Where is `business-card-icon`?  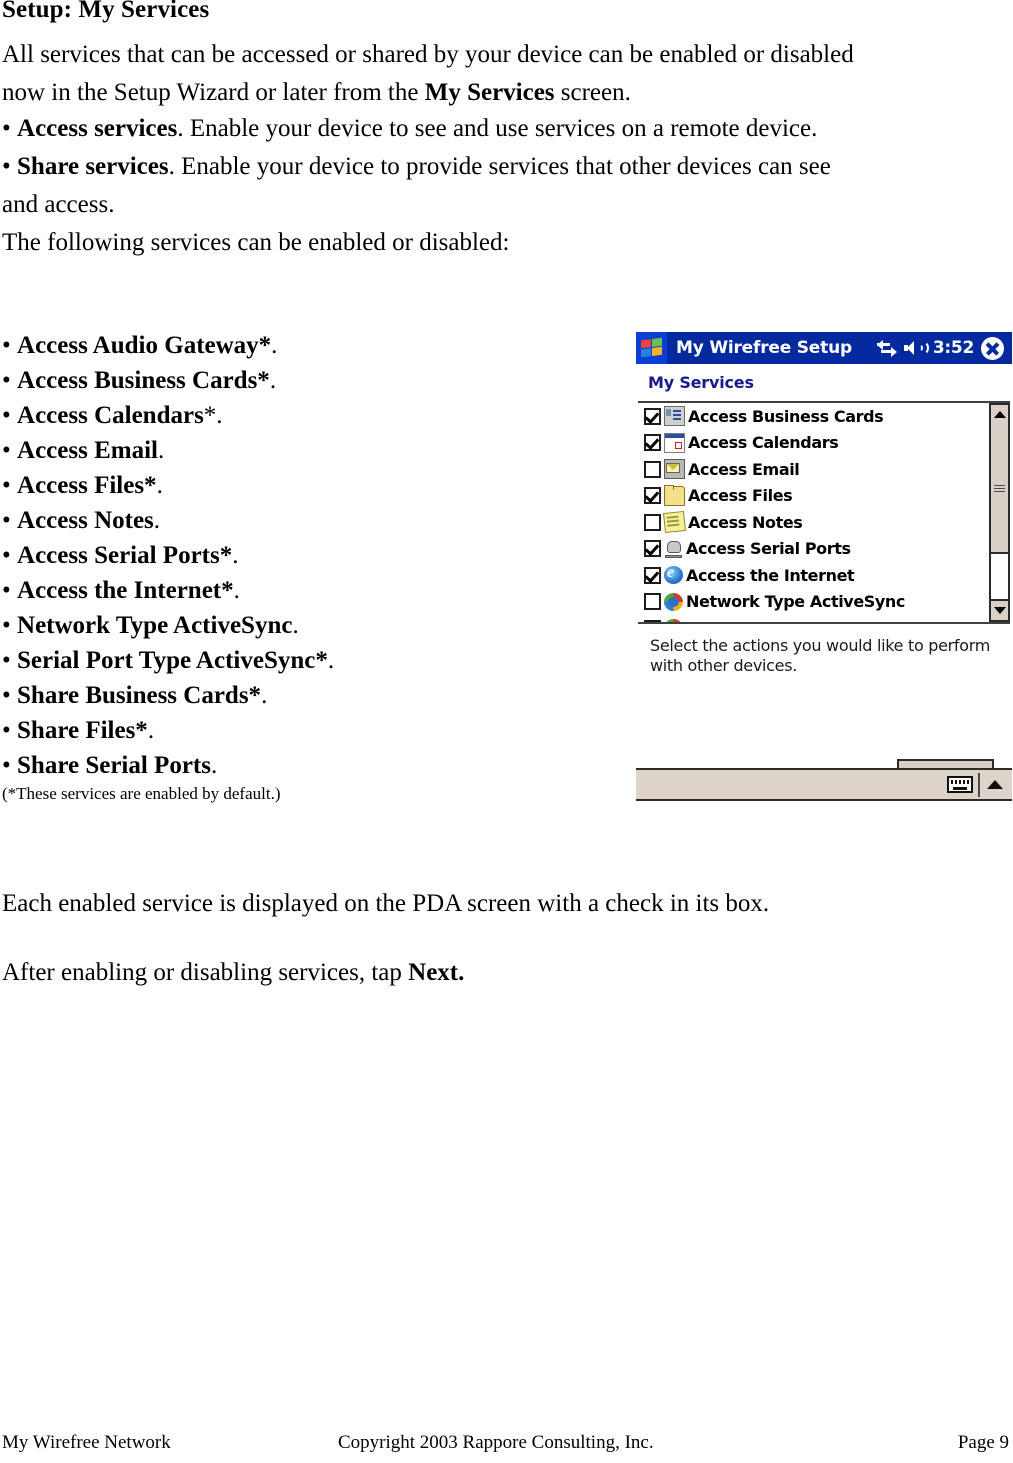 business-card-icon is located at coordinates (674, 416).